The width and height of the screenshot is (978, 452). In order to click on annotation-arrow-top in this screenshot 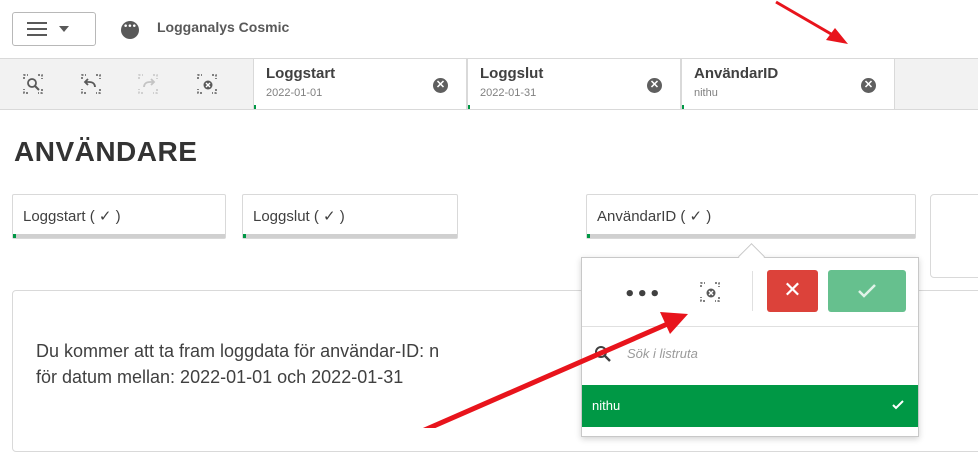, I will do `click(807, 20)`.